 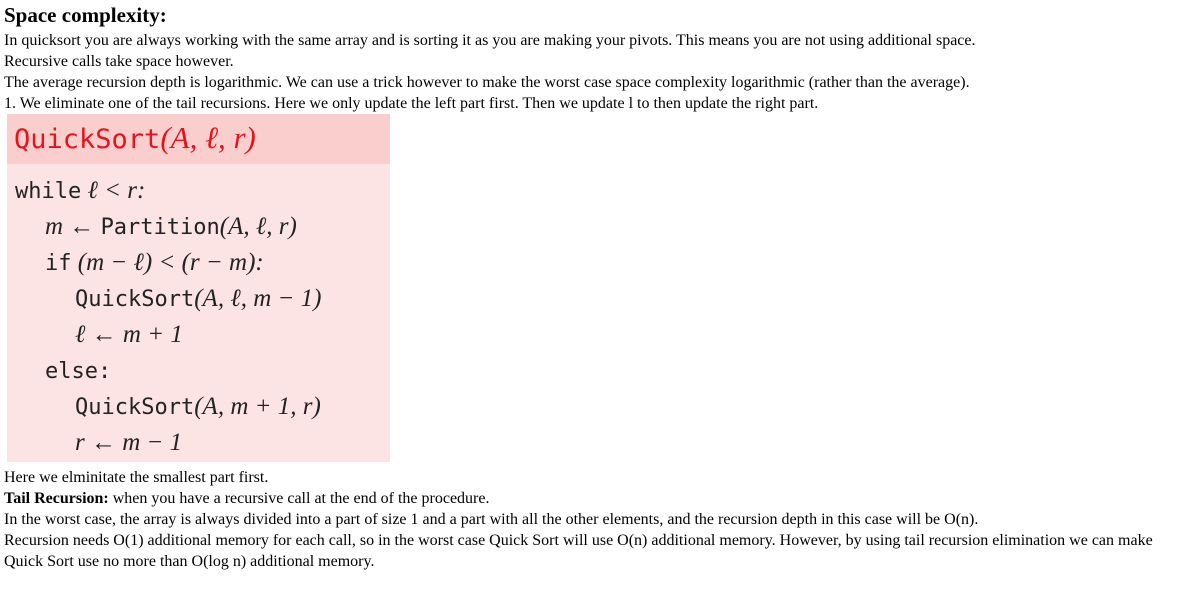 I want to click on left-call: QuickSort, so click(x=135, y=299).